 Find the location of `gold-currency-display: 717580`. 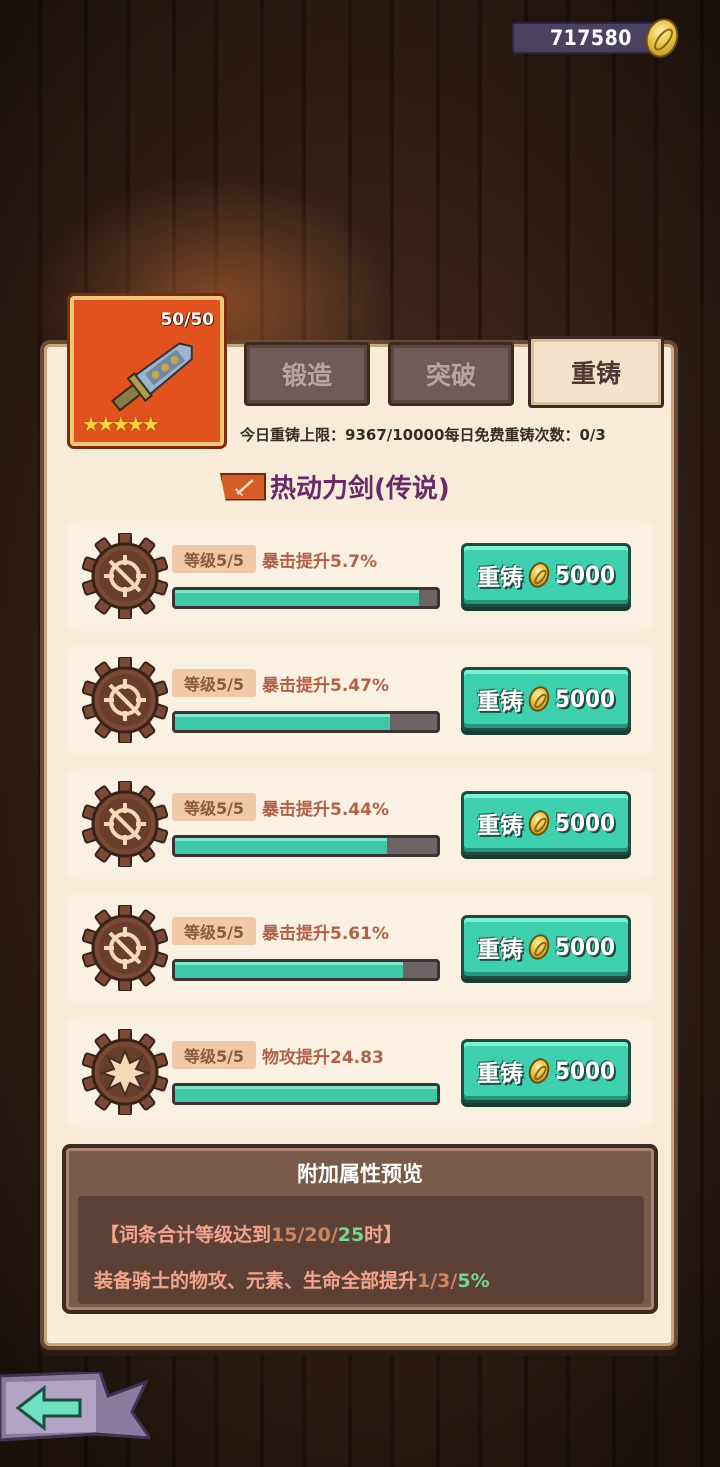

gold-currency-display: 717580 is located at coordinates (598, 38).